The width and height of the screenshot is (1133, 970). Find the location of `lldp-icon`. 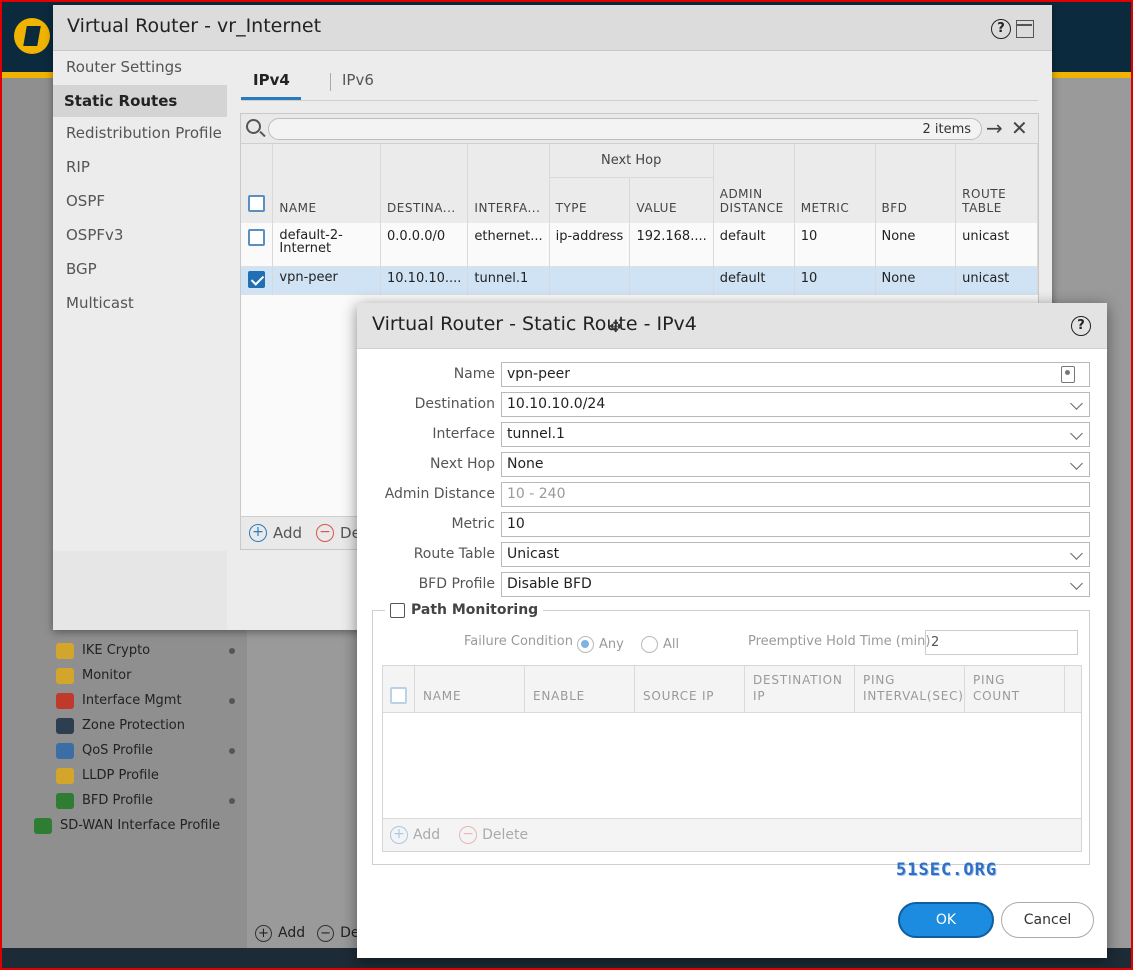

lldp-icon is located at coordinates (65, 775).